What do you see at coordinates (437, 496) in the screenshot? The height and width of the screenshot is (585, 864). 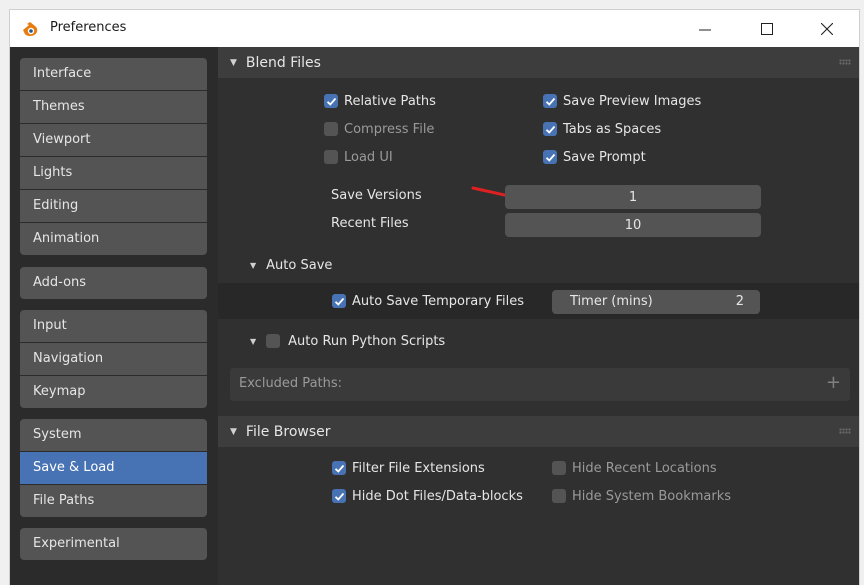 I see `checkbox-label: Hide Dot Files/Data-blocks` at bounding box center [437, 496].